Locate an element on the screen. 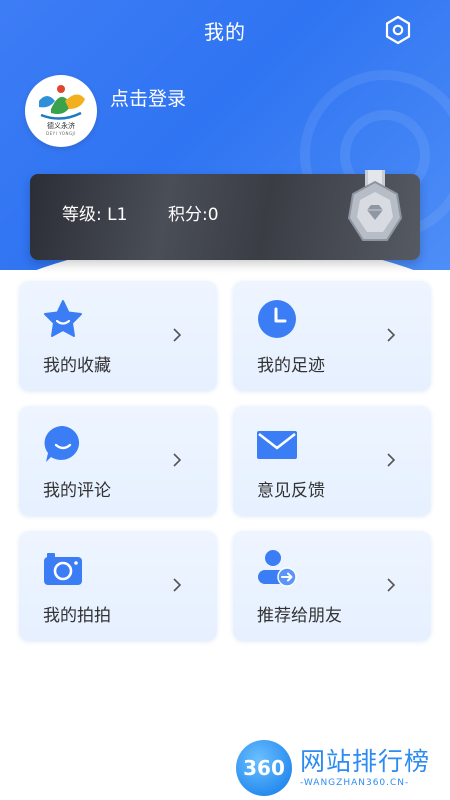 Image resolution: width=450 pixels, height=800 pixels. camera-icon is located at coordinates (63, 569).